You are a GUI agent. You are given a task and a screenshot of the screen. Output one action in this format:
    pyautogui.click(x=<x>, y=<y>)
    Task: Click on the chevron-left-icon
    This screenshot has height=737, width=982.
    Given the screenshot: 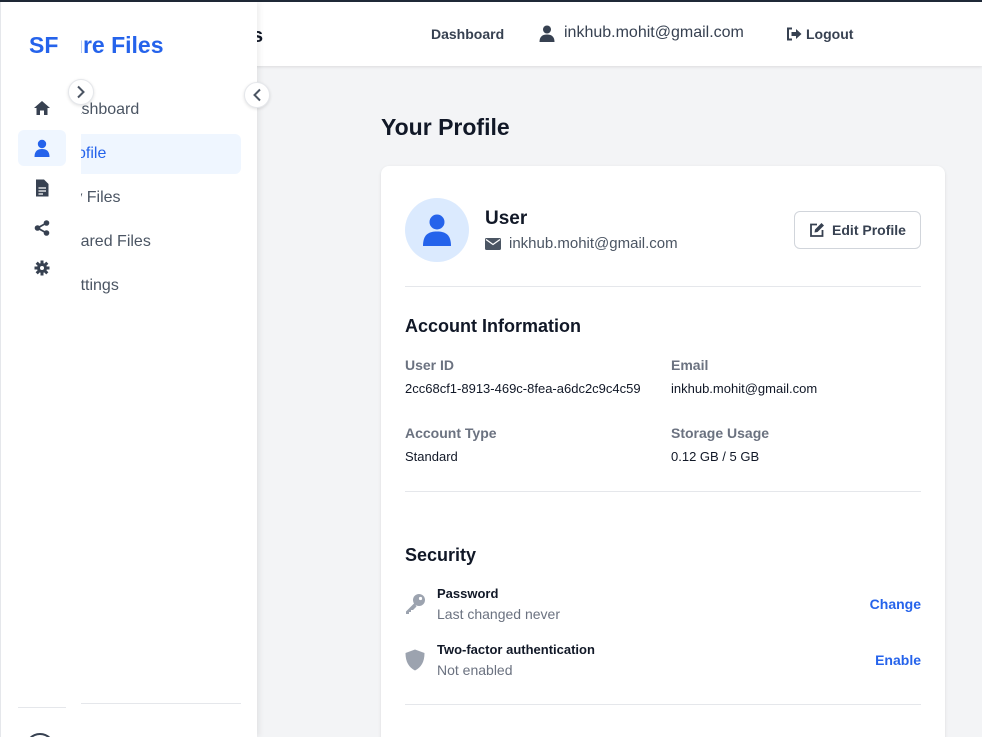 What is the action you would take?
    pyautogui.click(x=257, y=95)
    